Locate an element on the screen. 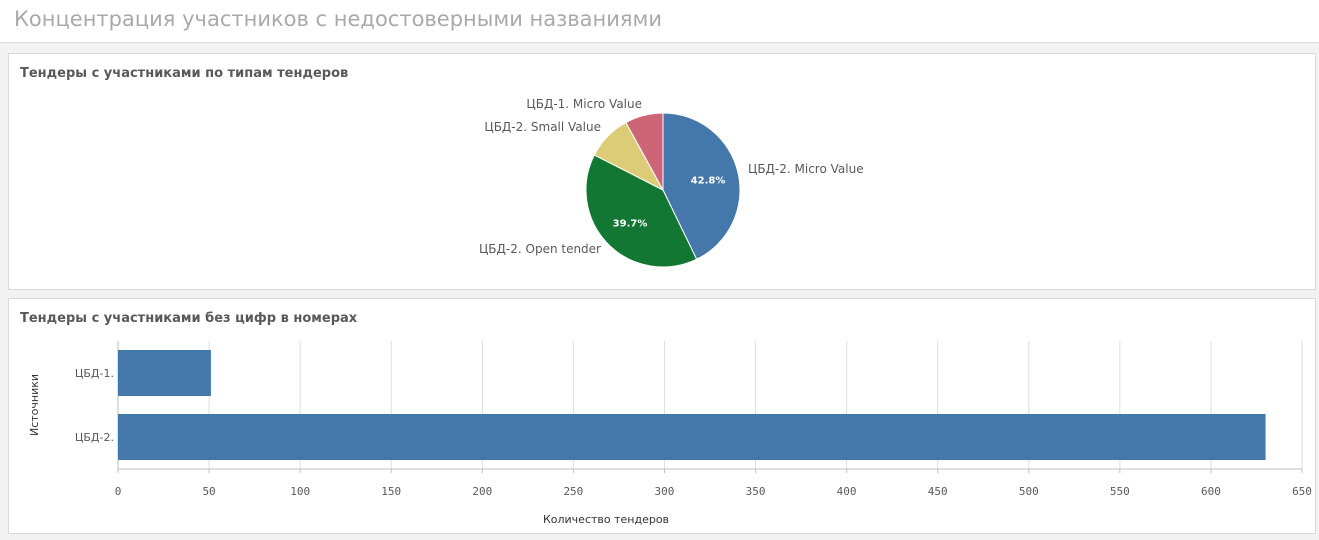 Image resolution: width=1319 pixels, height=540 pixels. x-tick-label: 150 is located at coordinates (391, 491).